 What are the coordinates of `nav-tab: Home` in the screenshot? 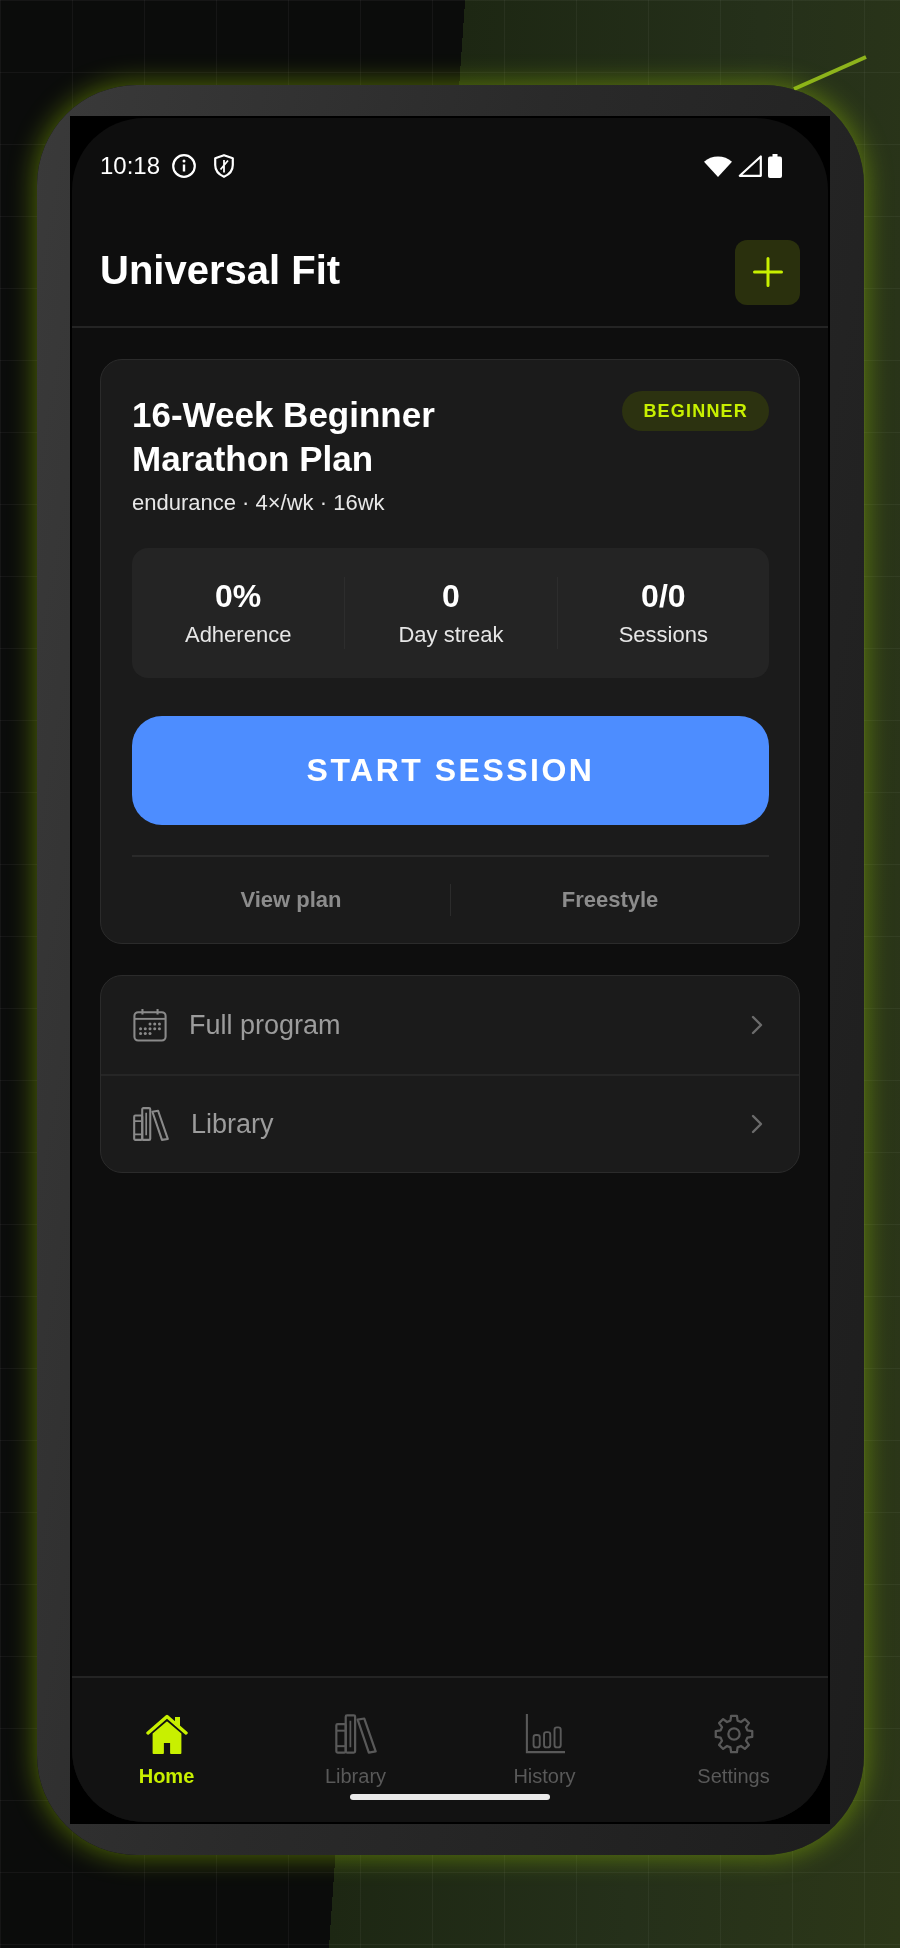 It's located at (166, 1750).